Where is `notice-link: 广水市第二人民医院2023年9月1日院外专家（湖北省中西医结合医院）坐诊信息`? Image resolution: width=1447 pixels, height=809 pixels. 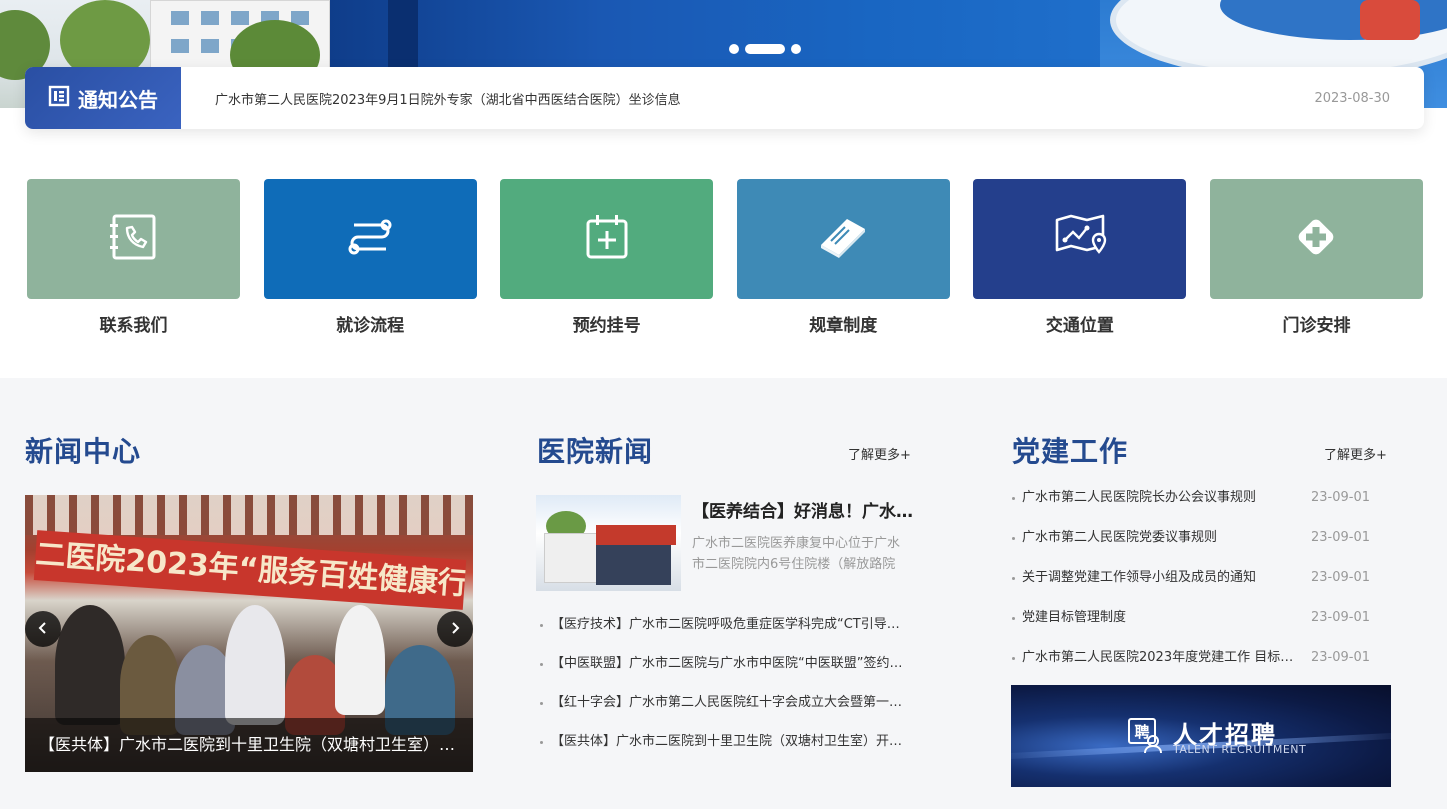 notice-link: 广水市第二人民医院2023年9月1日院外专家（湖北省中西医结合医院）坐诊信息 is located at coordinates (764, 98).